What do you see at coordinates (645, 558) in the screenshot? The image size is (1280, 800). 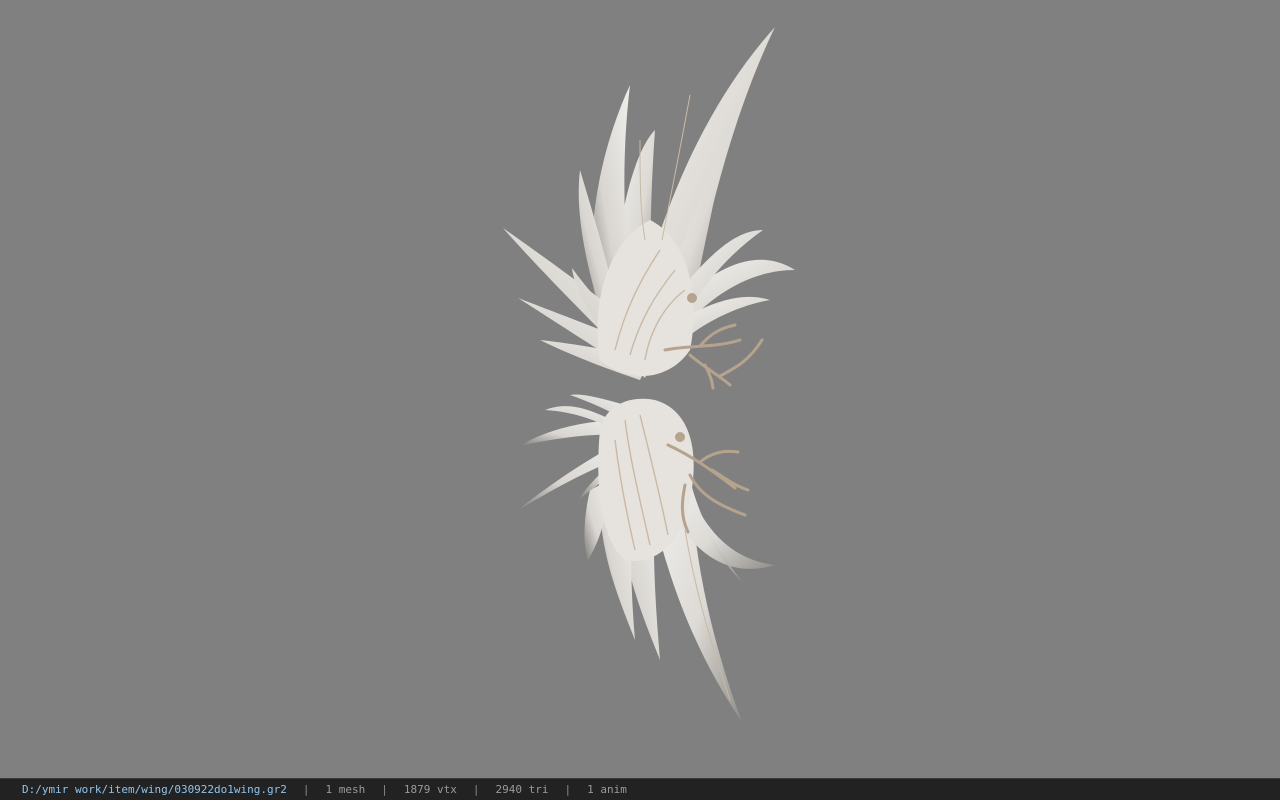 I see `lower-wing` at bounding box center [645, 558].